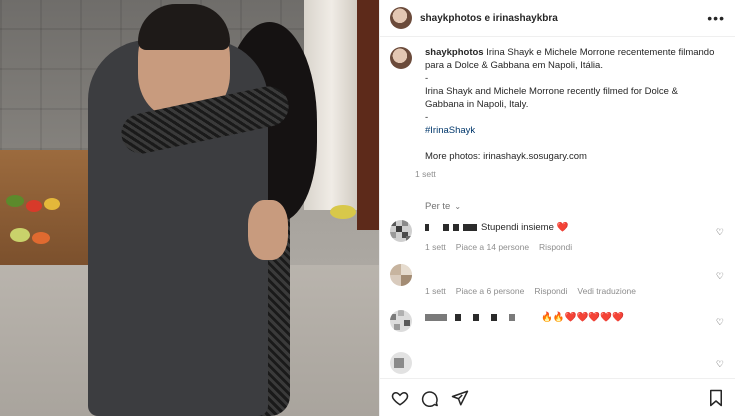  I want to click on for-you-filter: Per te ⌄, so click(580, 206).